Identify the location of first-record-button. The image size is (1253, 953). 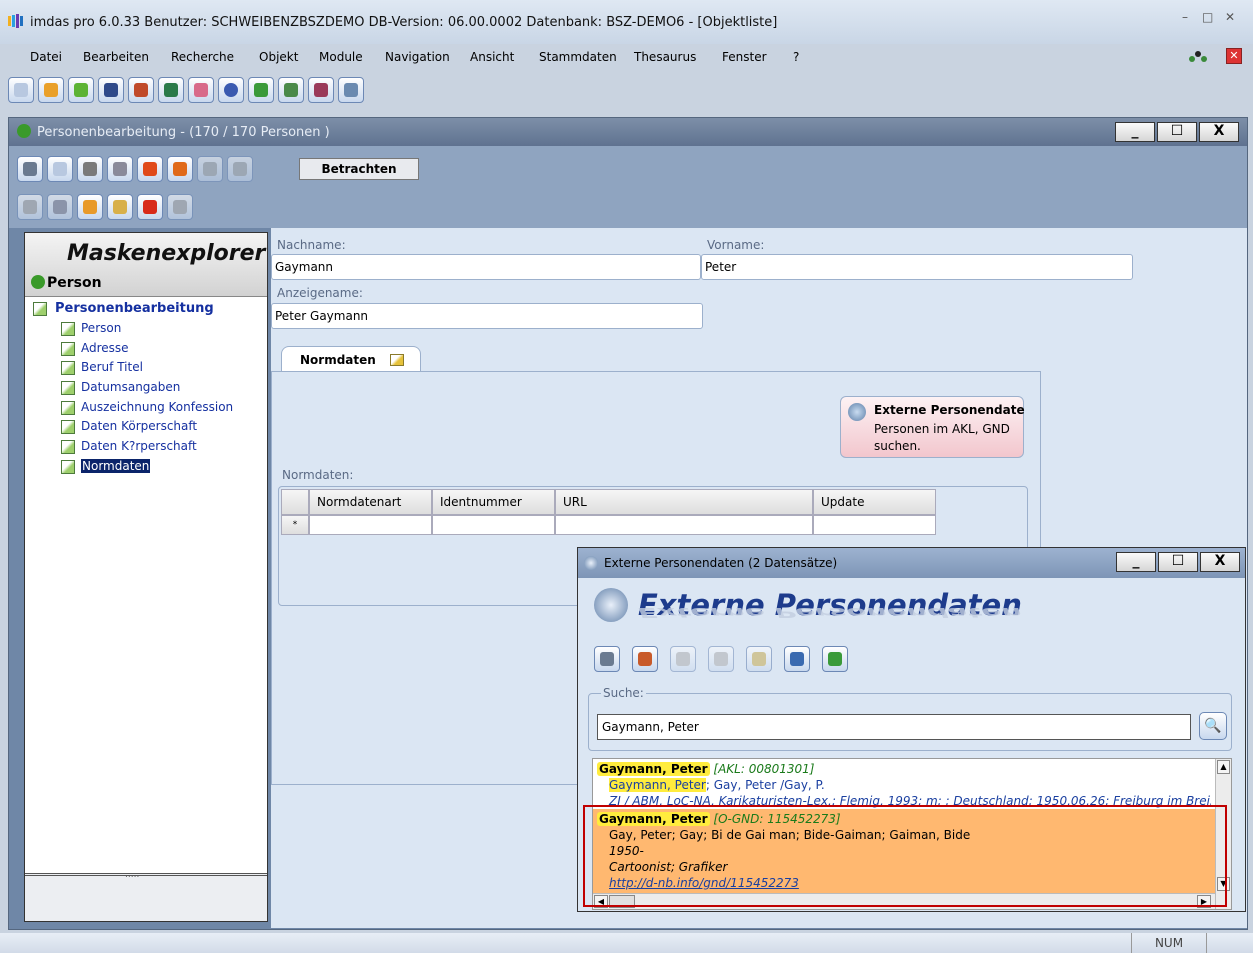
(150, 169).